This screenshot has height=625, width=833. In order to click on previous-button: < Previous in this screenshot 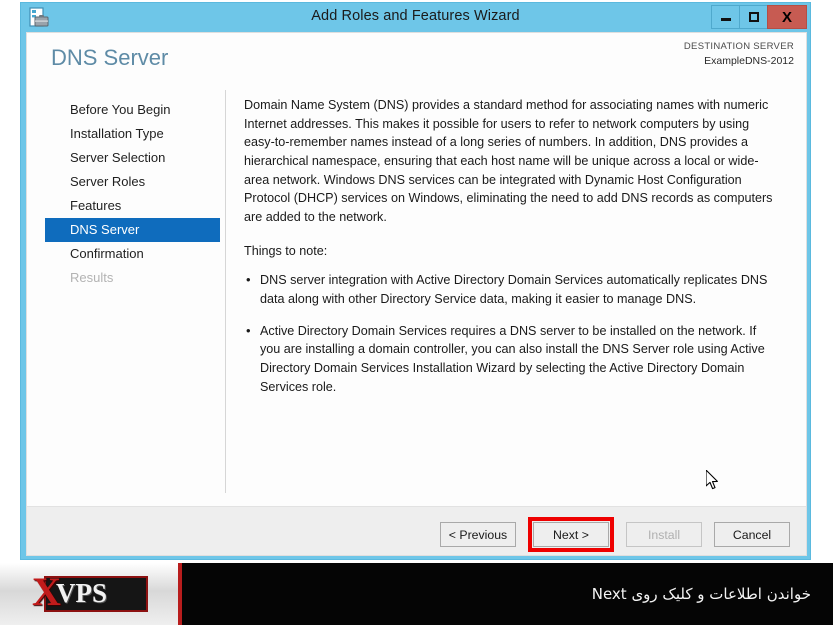, I will do `click(478, 534)`.